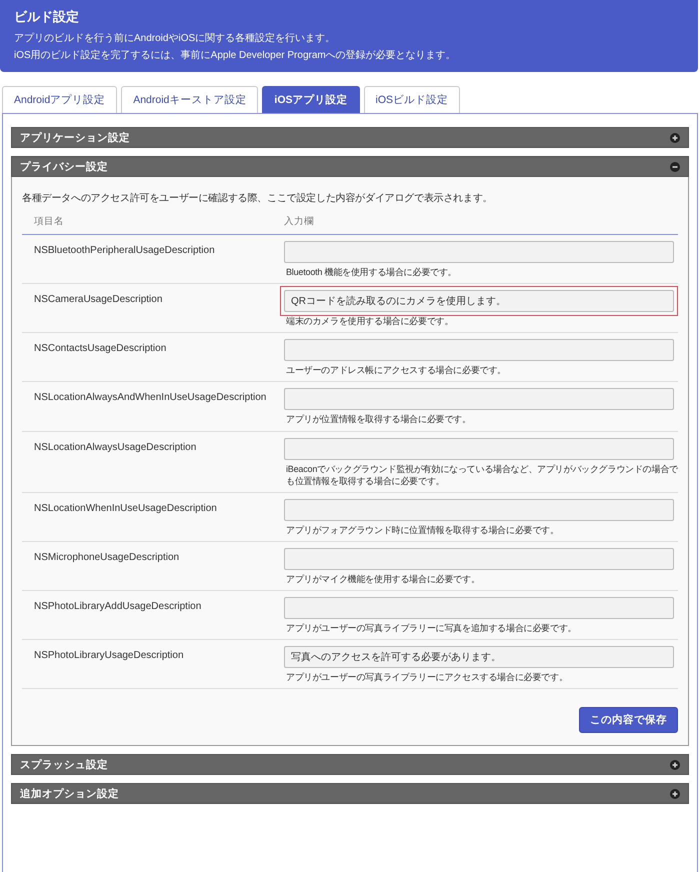 This screenshot has height=872, width=700. What do you see at coordinates (101, 349) in the screenshot?
I see `field-label: NSContactsUsageDescription` at bounding box center [101, 349].